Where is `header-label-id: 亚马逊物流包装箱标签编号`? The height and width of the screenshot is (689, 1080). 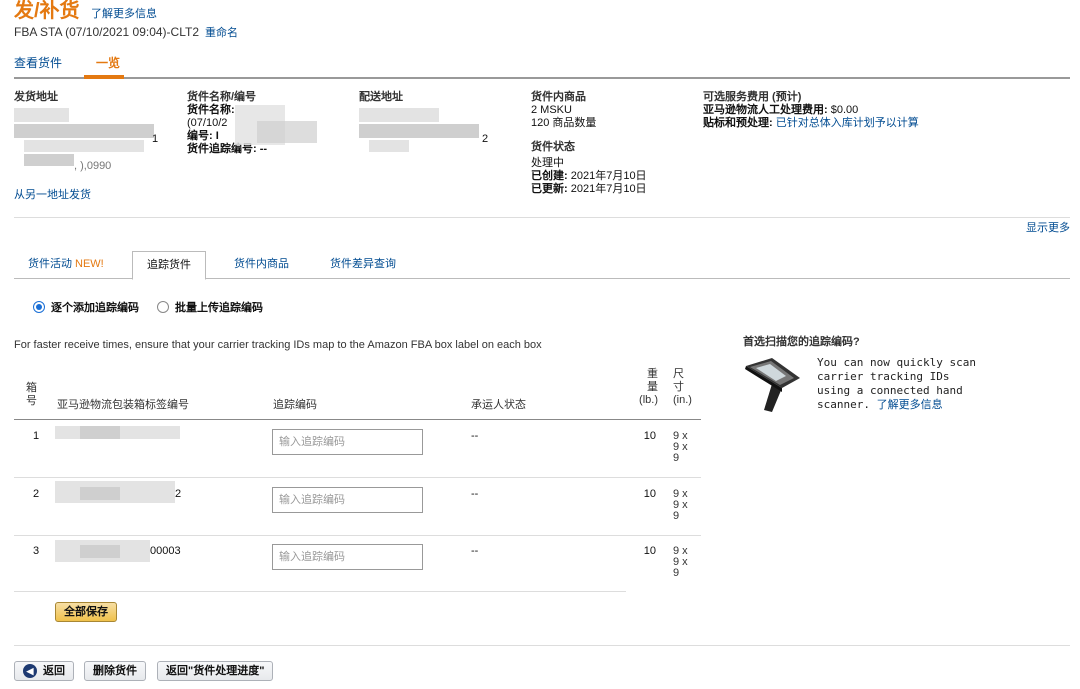 header-label-id: 亚马逊物流包装箱标签编号 is located at coordinates (123, 405).